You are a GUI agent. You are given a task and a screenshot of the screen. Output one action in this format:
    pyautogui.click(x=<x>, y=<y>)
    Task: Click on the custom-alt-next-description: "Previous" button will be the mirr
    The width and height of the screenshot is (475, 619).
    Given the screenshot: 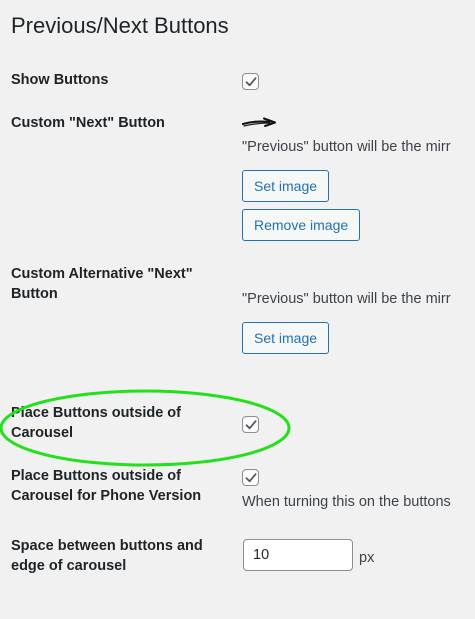 What is the action you would take?
    pyautogui.click(x=346, y=299)
    